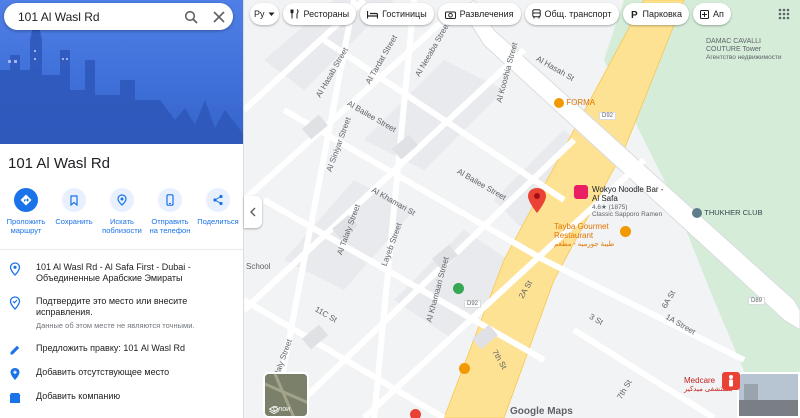 This screenshot has height=418, width=800. I want to click on poi-thukher: THUKHER CLUB, so click(727, 213).